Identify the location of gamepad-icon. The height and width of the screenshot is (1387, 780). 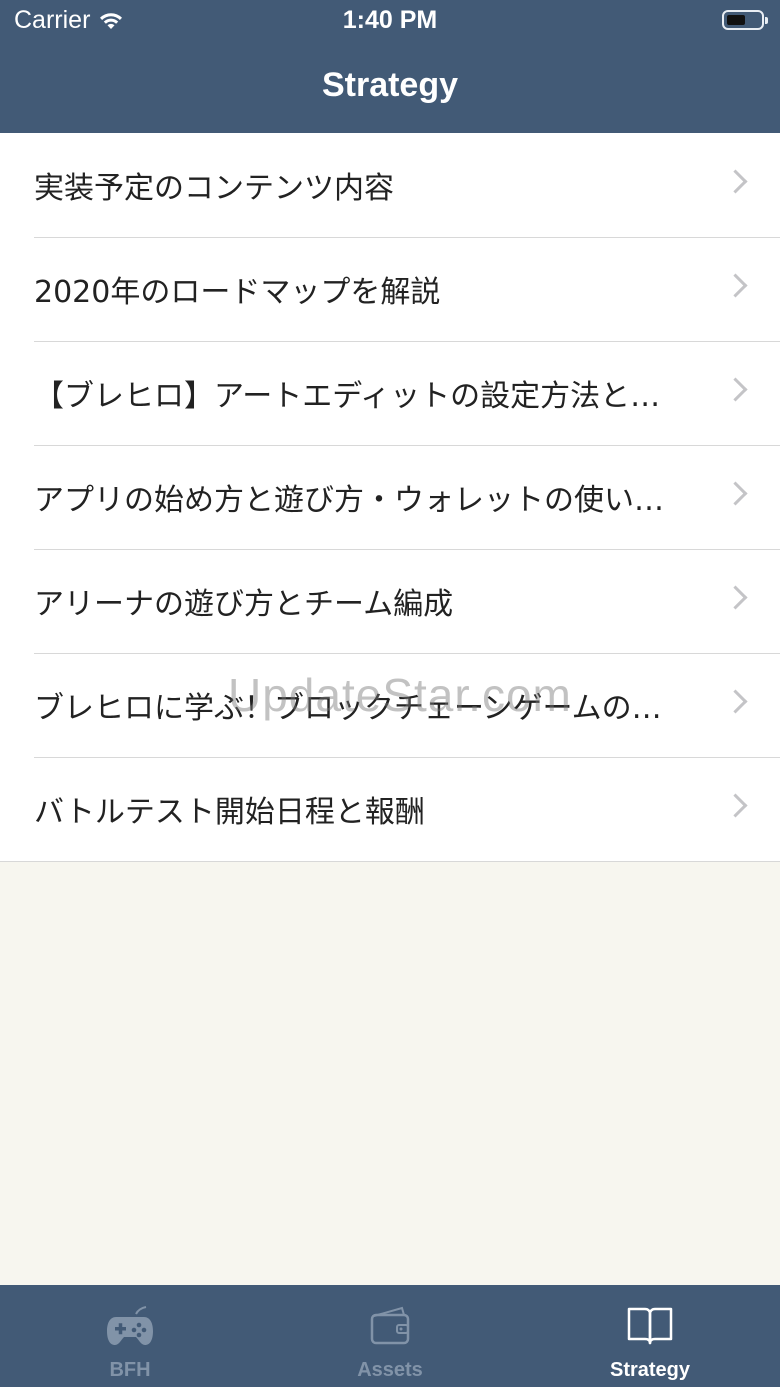
(130, 1325).